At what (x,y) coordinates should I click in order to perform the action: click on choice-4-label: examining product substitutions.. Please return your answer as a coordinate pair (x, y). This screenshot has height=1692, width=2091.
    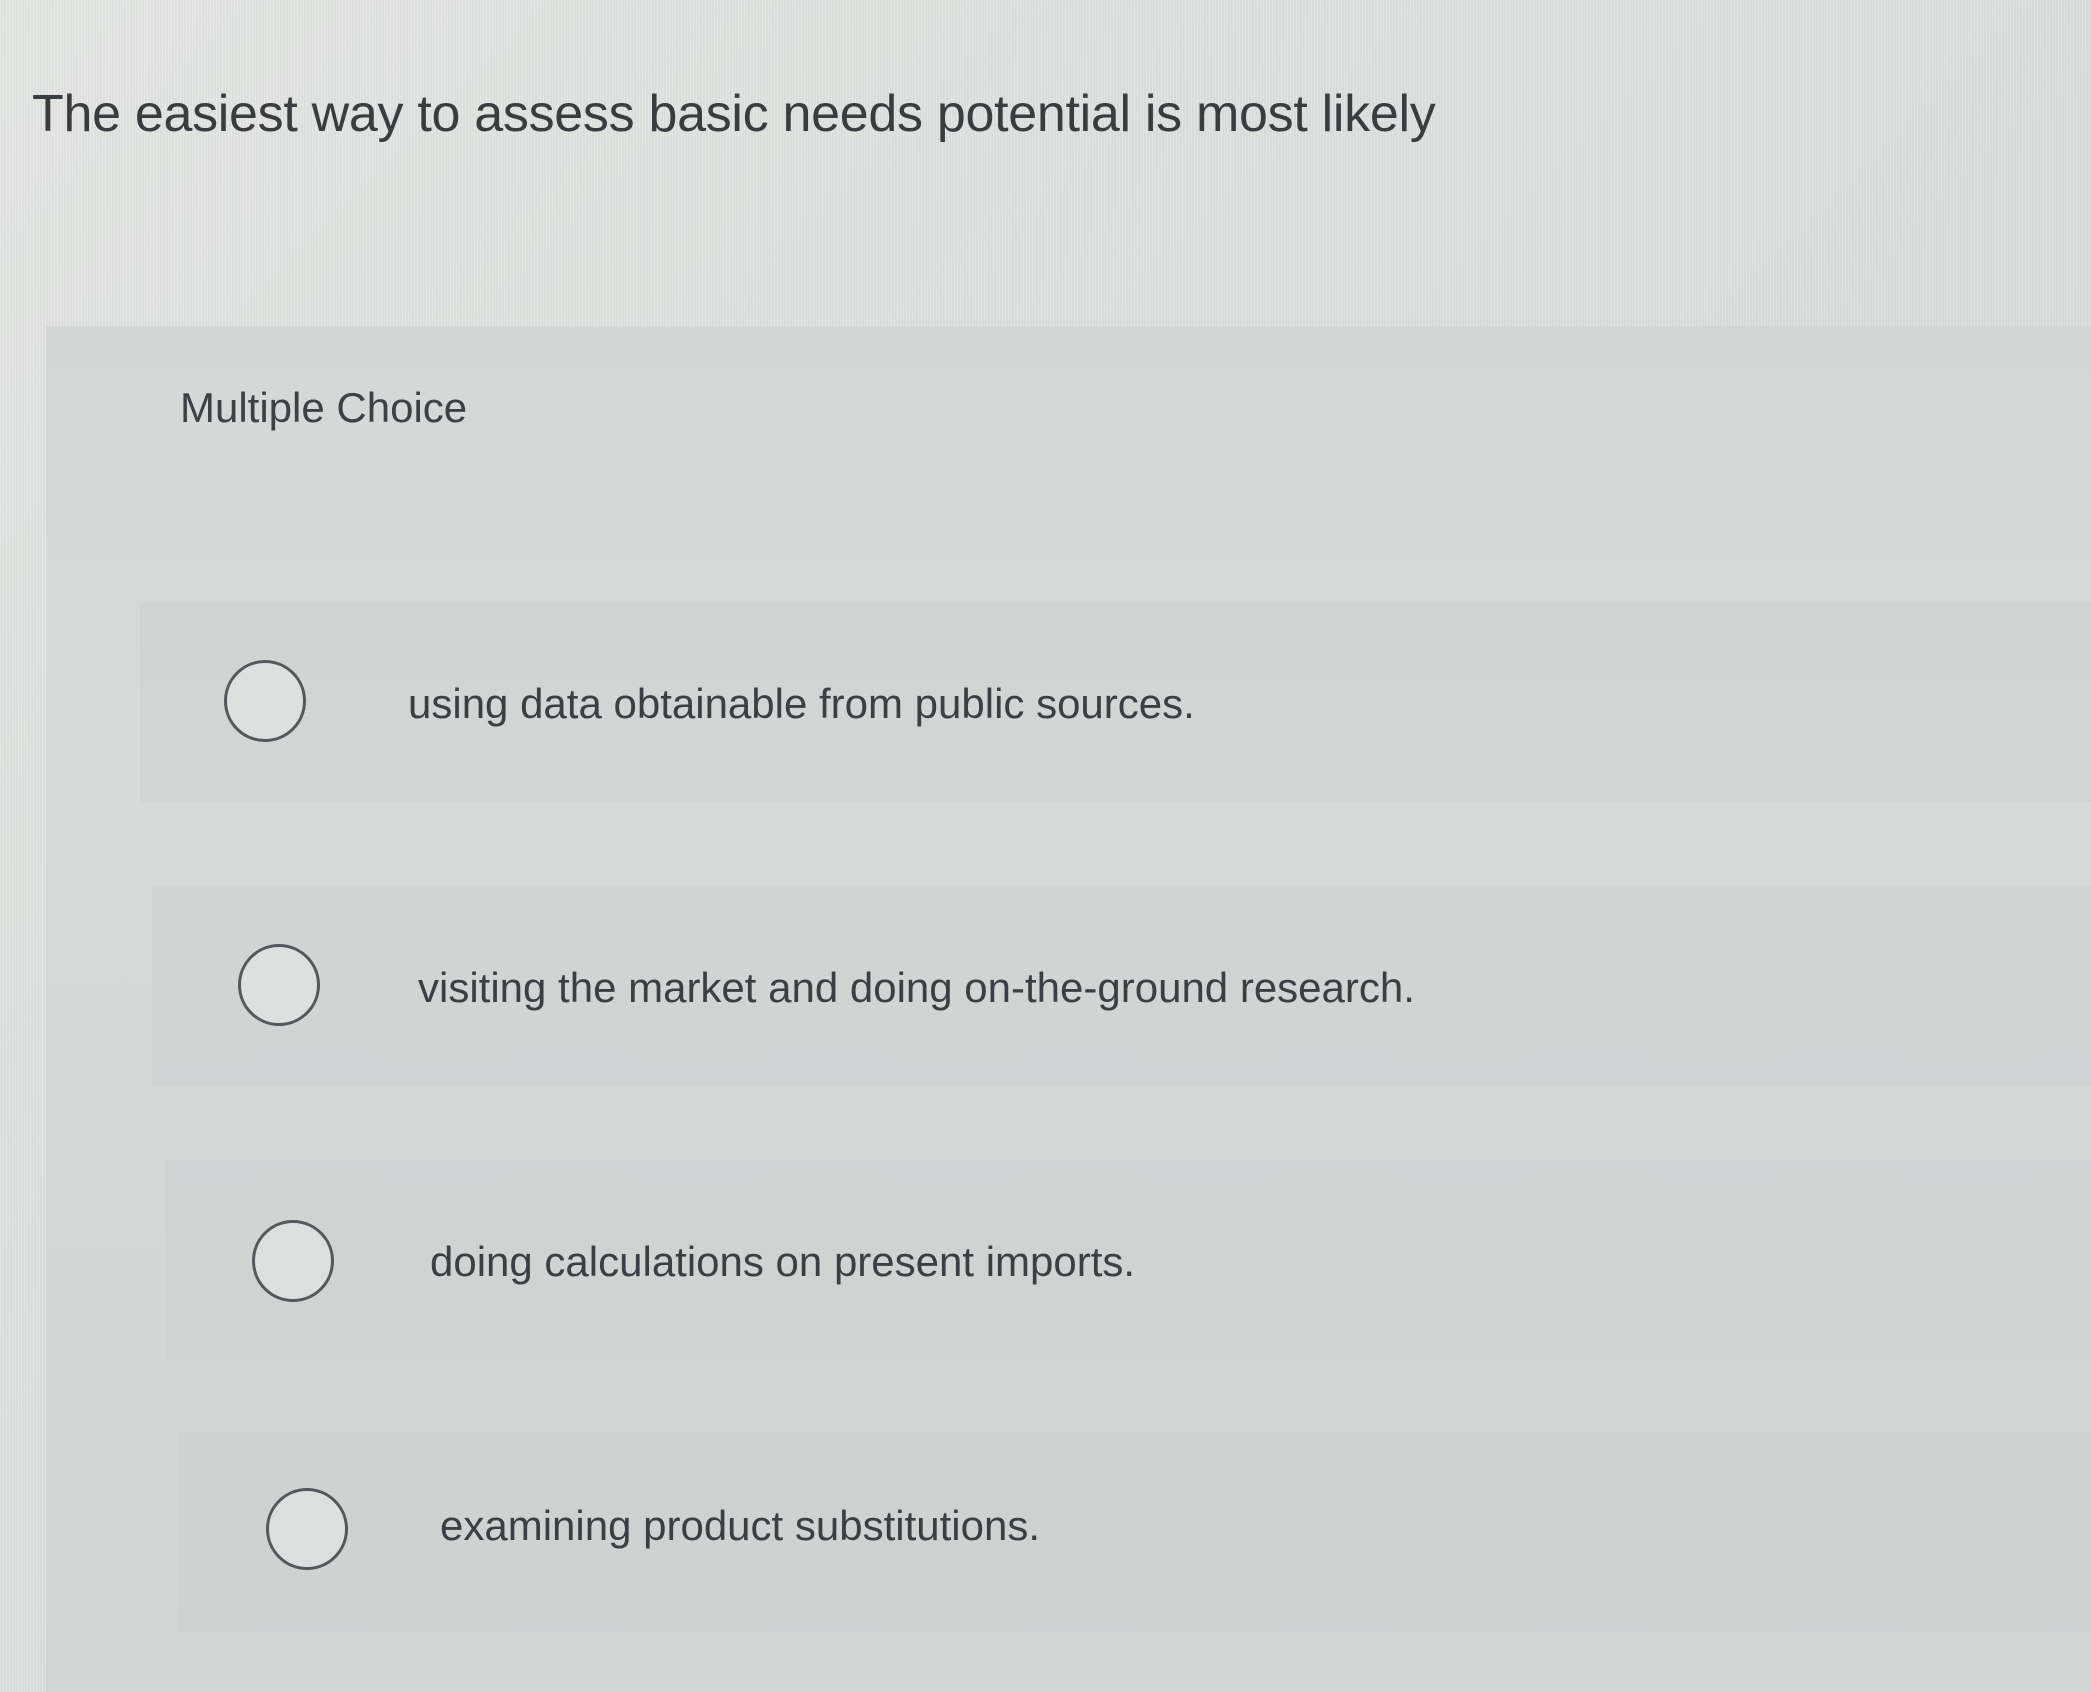
    Looking at the image, I should click on (740, 1526).